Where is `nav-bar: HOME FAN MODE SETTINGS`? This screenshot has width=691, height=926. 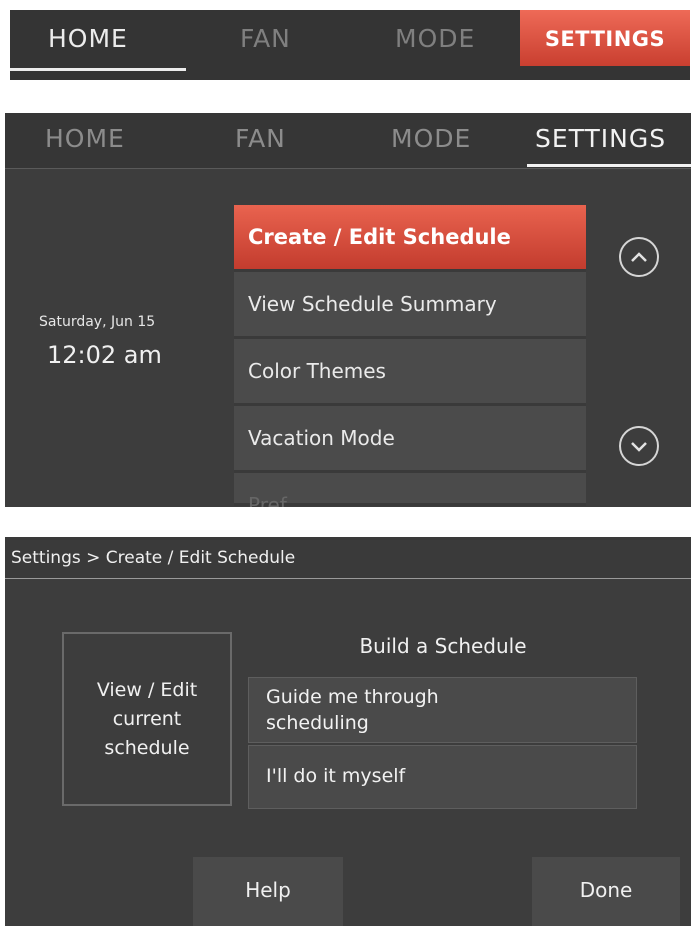 nav-bar: HOME FAN MODE SETTINGS is located at coordinates (348, 141).